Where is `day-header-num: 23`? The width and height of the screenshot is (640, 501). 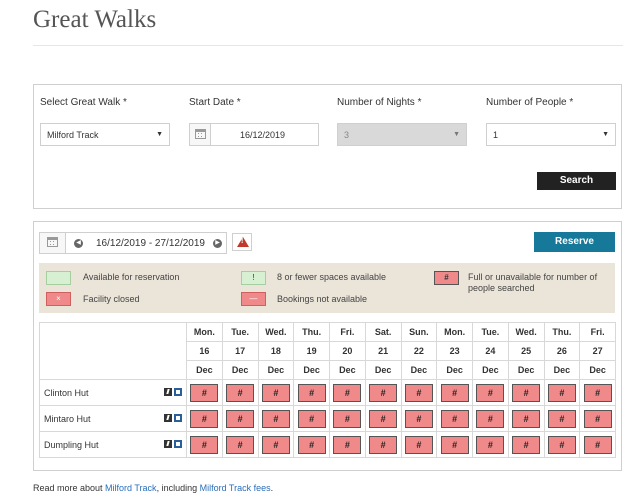
day-header-num: 23 is located at coordinates (454, 351).